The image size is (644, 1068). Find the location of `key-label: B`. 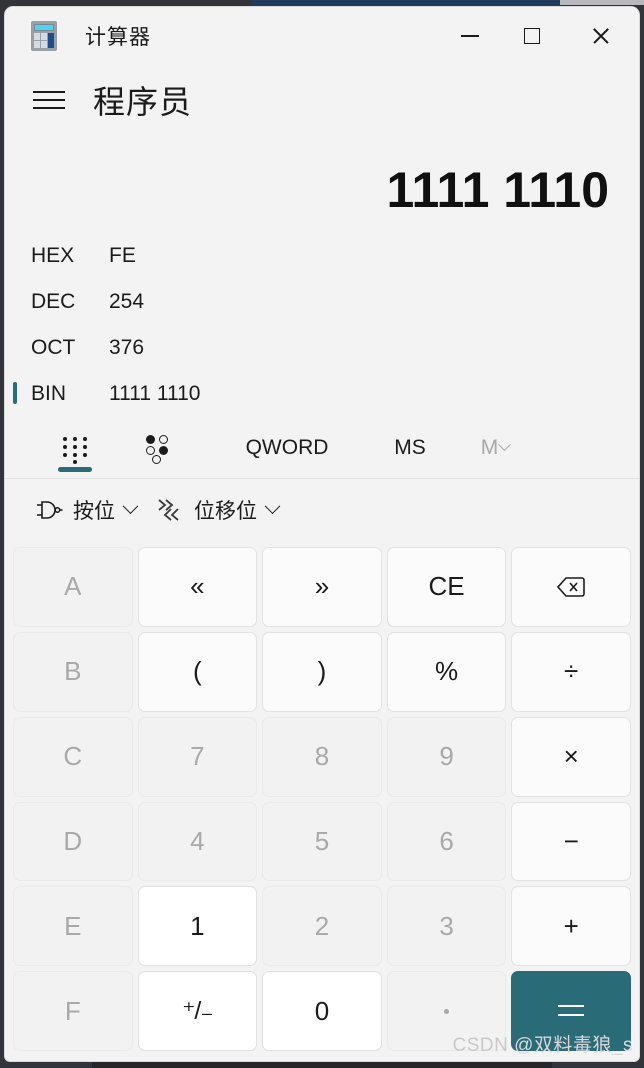

key-label: B is located at coordinates (73, 671).